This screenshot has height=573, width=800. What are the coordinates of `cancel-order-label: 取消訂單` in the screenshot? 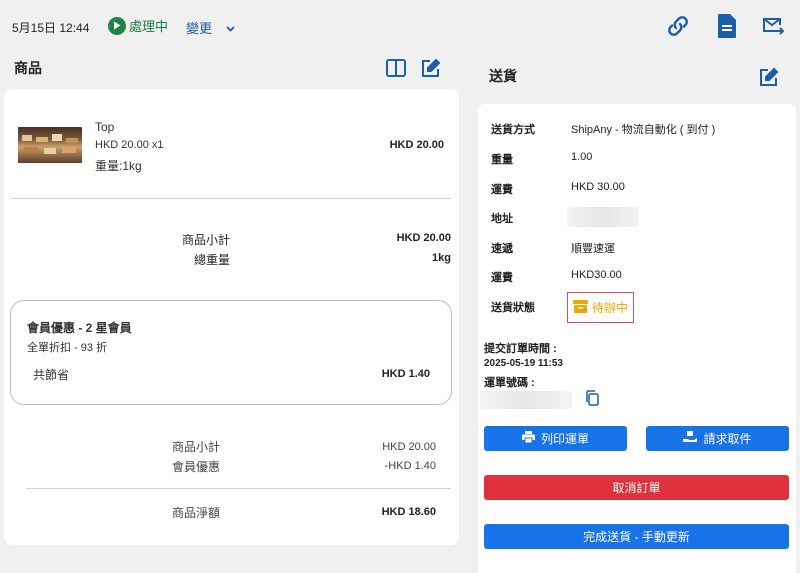 It's located at (636, 488).